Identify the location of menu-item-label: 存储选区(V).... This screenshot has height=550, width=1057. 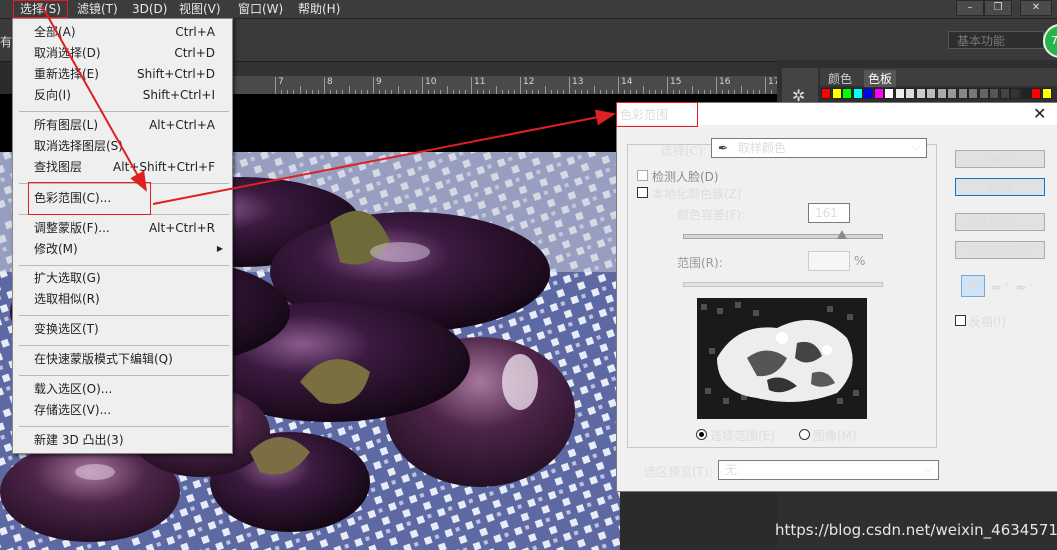
(73, 410).